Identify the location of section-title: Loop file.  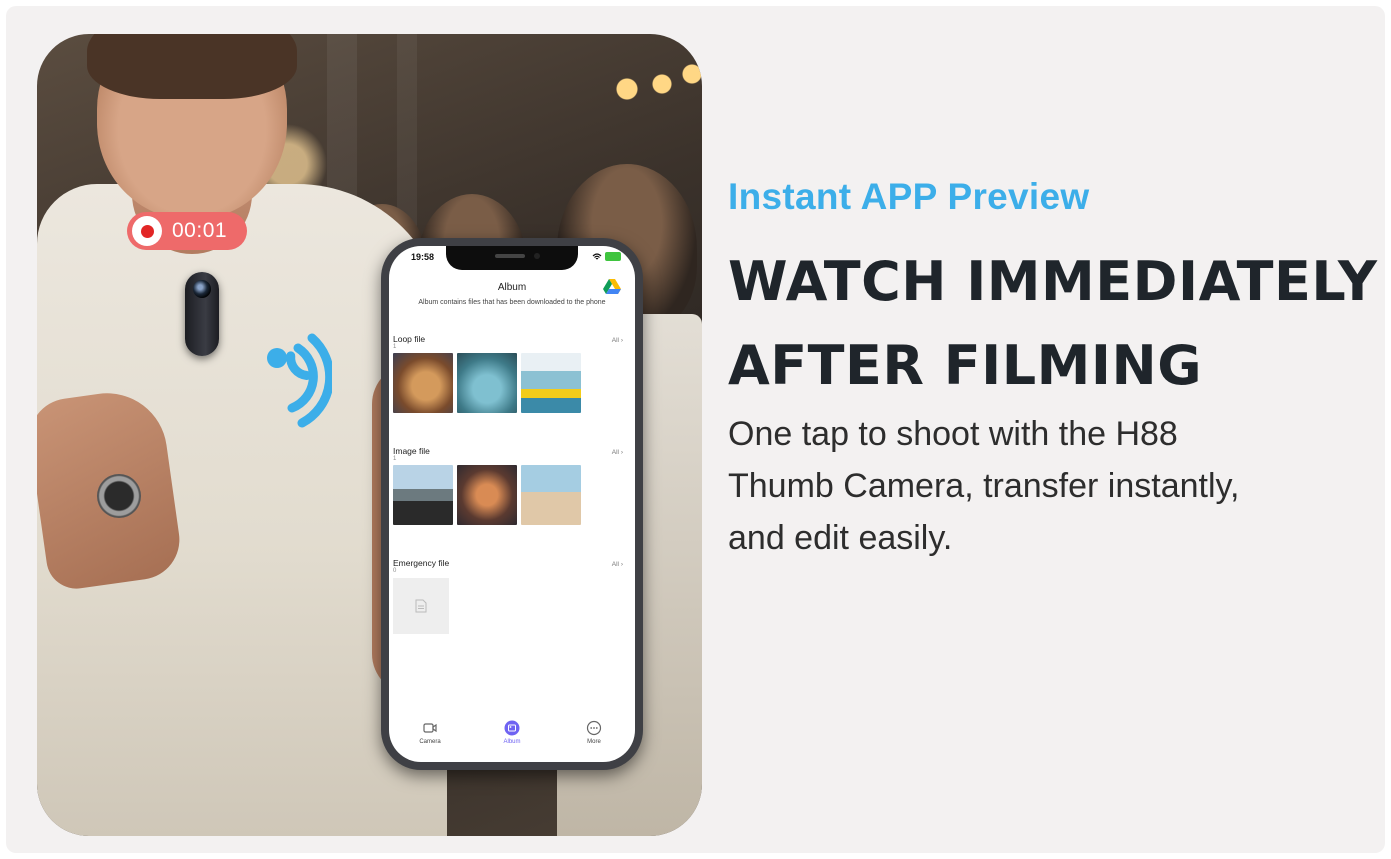
(409, 339).